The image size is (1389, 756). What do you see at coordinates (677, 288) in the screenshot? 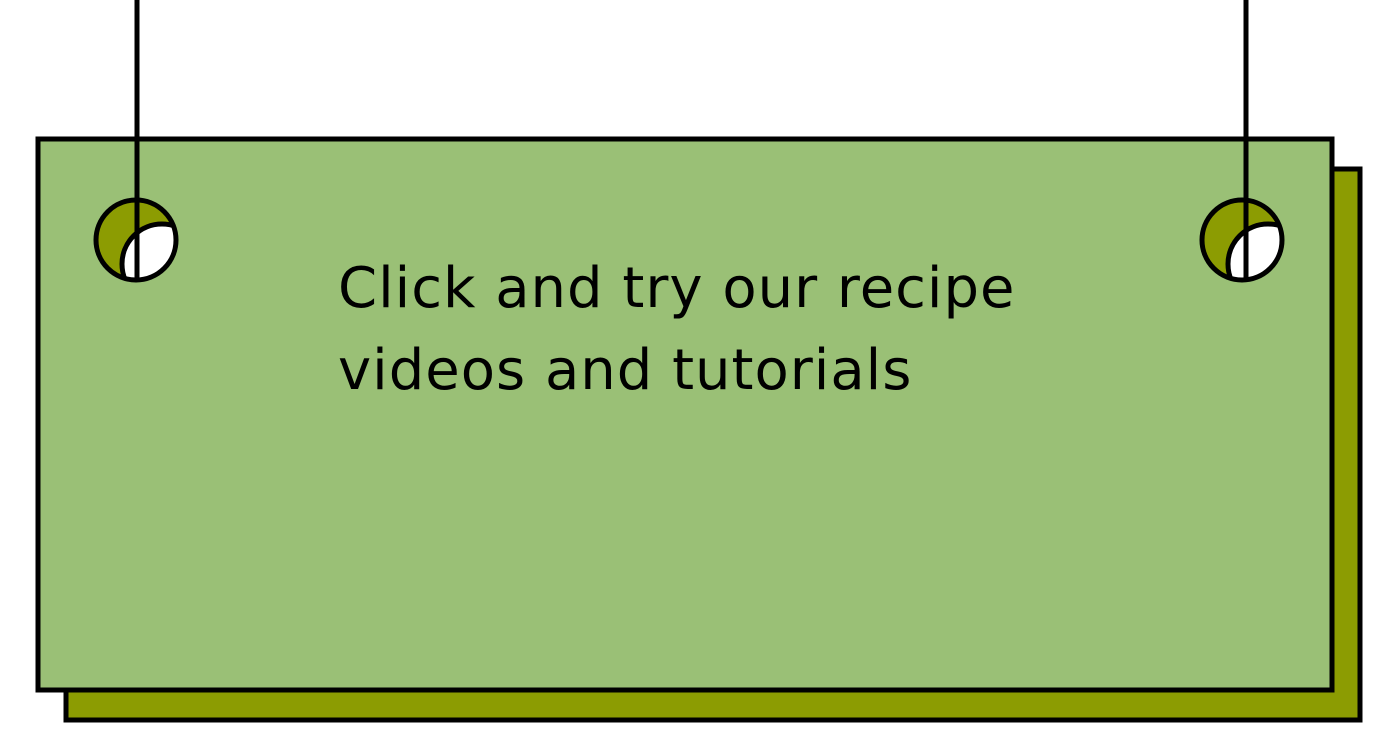
I see `banner-line-1: Click and try our recipe` at bounding box center [677, 288].